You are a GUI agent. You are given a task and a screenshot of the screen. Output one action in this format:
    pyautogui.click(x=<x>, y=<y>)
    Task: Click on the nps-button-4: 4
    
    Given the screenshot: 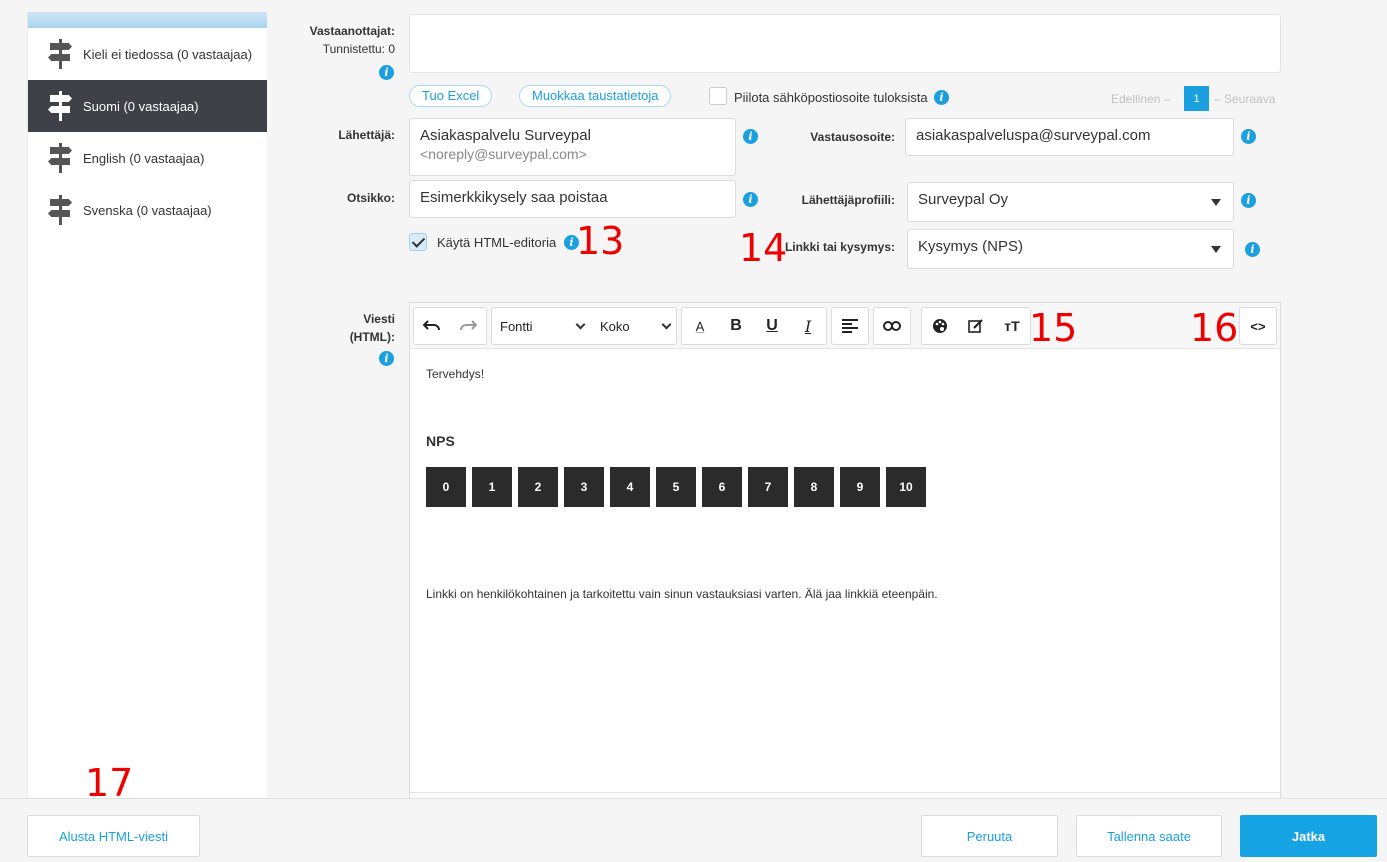 What is the action you would take?
    pyautogui.click(x=630, y=487)
    